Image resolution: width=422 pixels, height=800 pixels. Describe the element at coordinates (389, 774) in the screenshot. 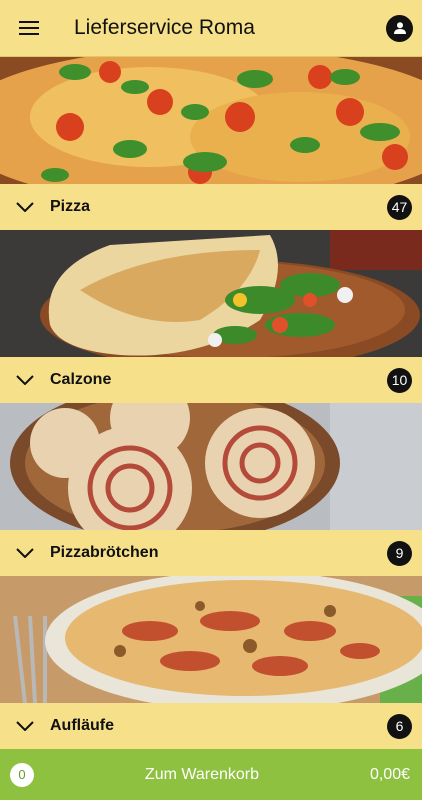

I see `cart-total: 0,00€` at that location.